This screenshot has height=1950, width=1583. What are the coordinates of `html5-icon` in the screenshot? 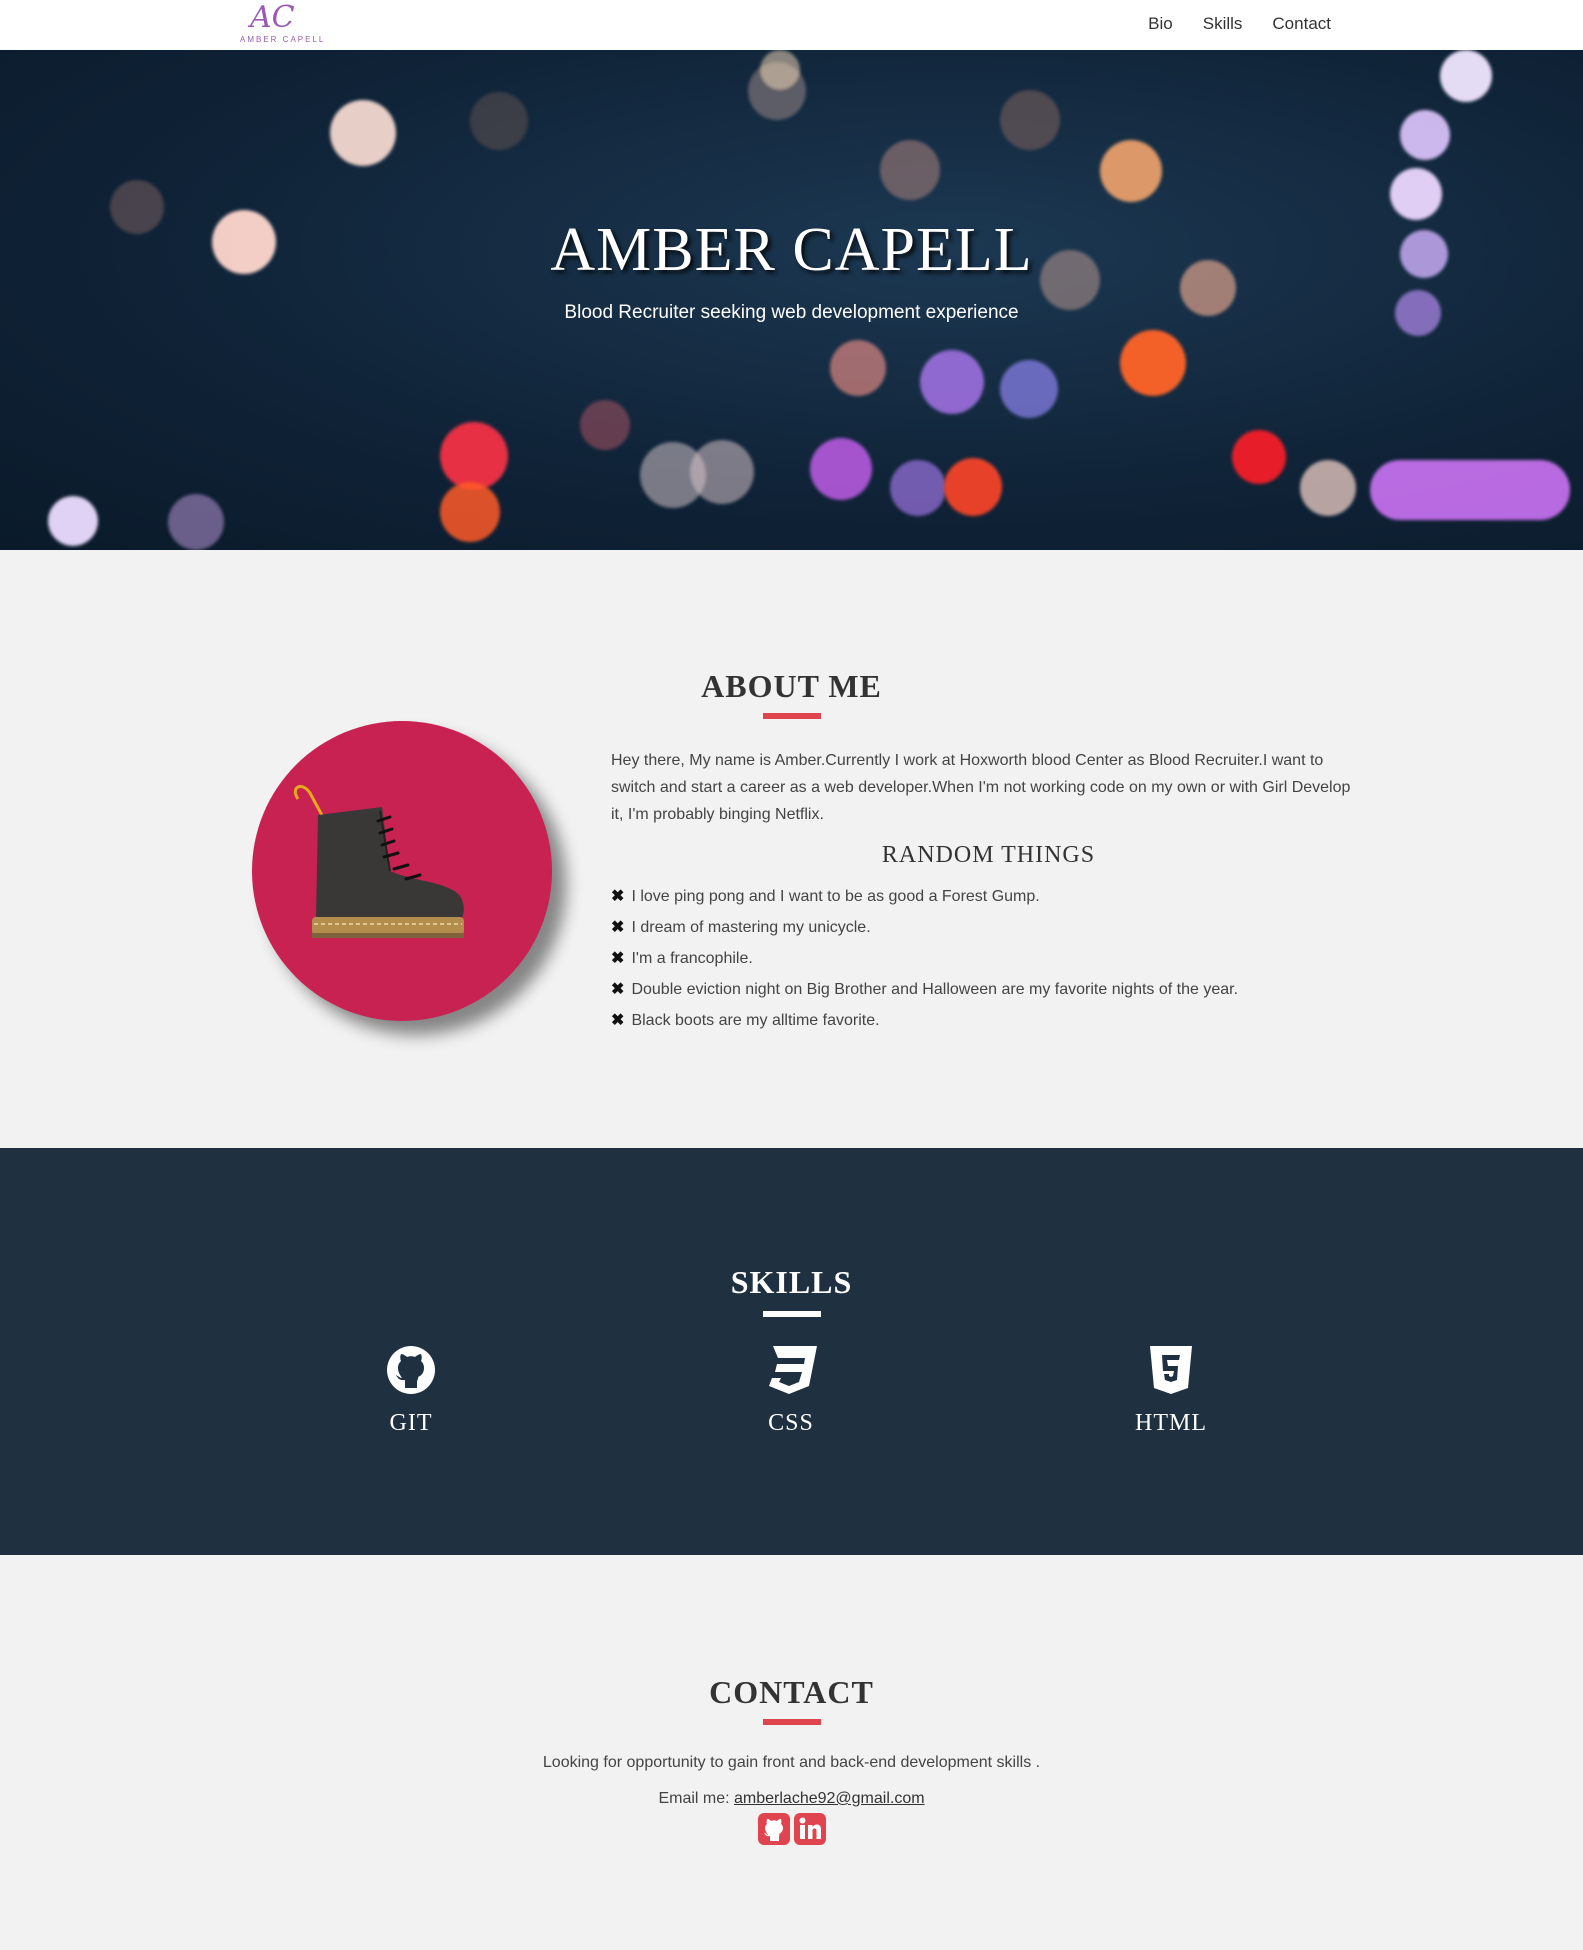 It's located at (1171, 1370).